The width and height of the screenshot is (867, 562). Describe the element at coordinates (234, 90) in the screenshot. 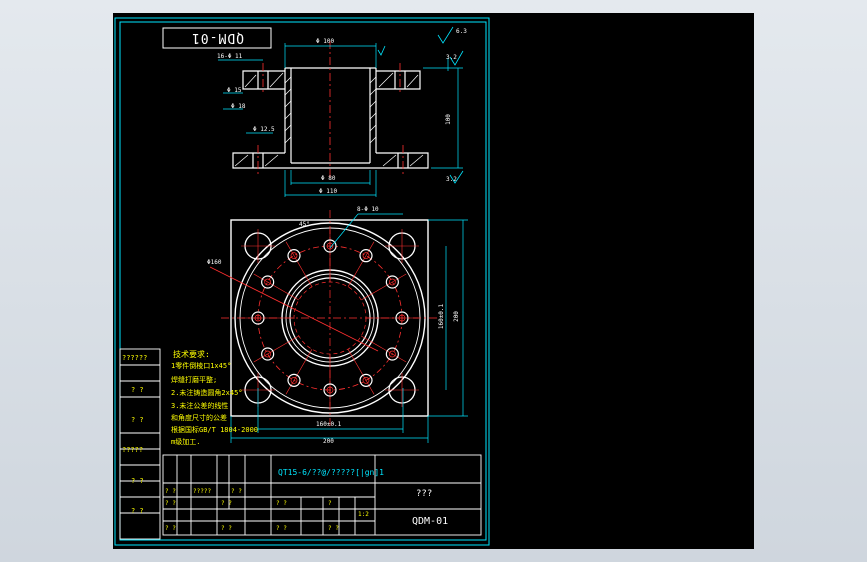

I see `dim-small-1: Φ 15` at that location.